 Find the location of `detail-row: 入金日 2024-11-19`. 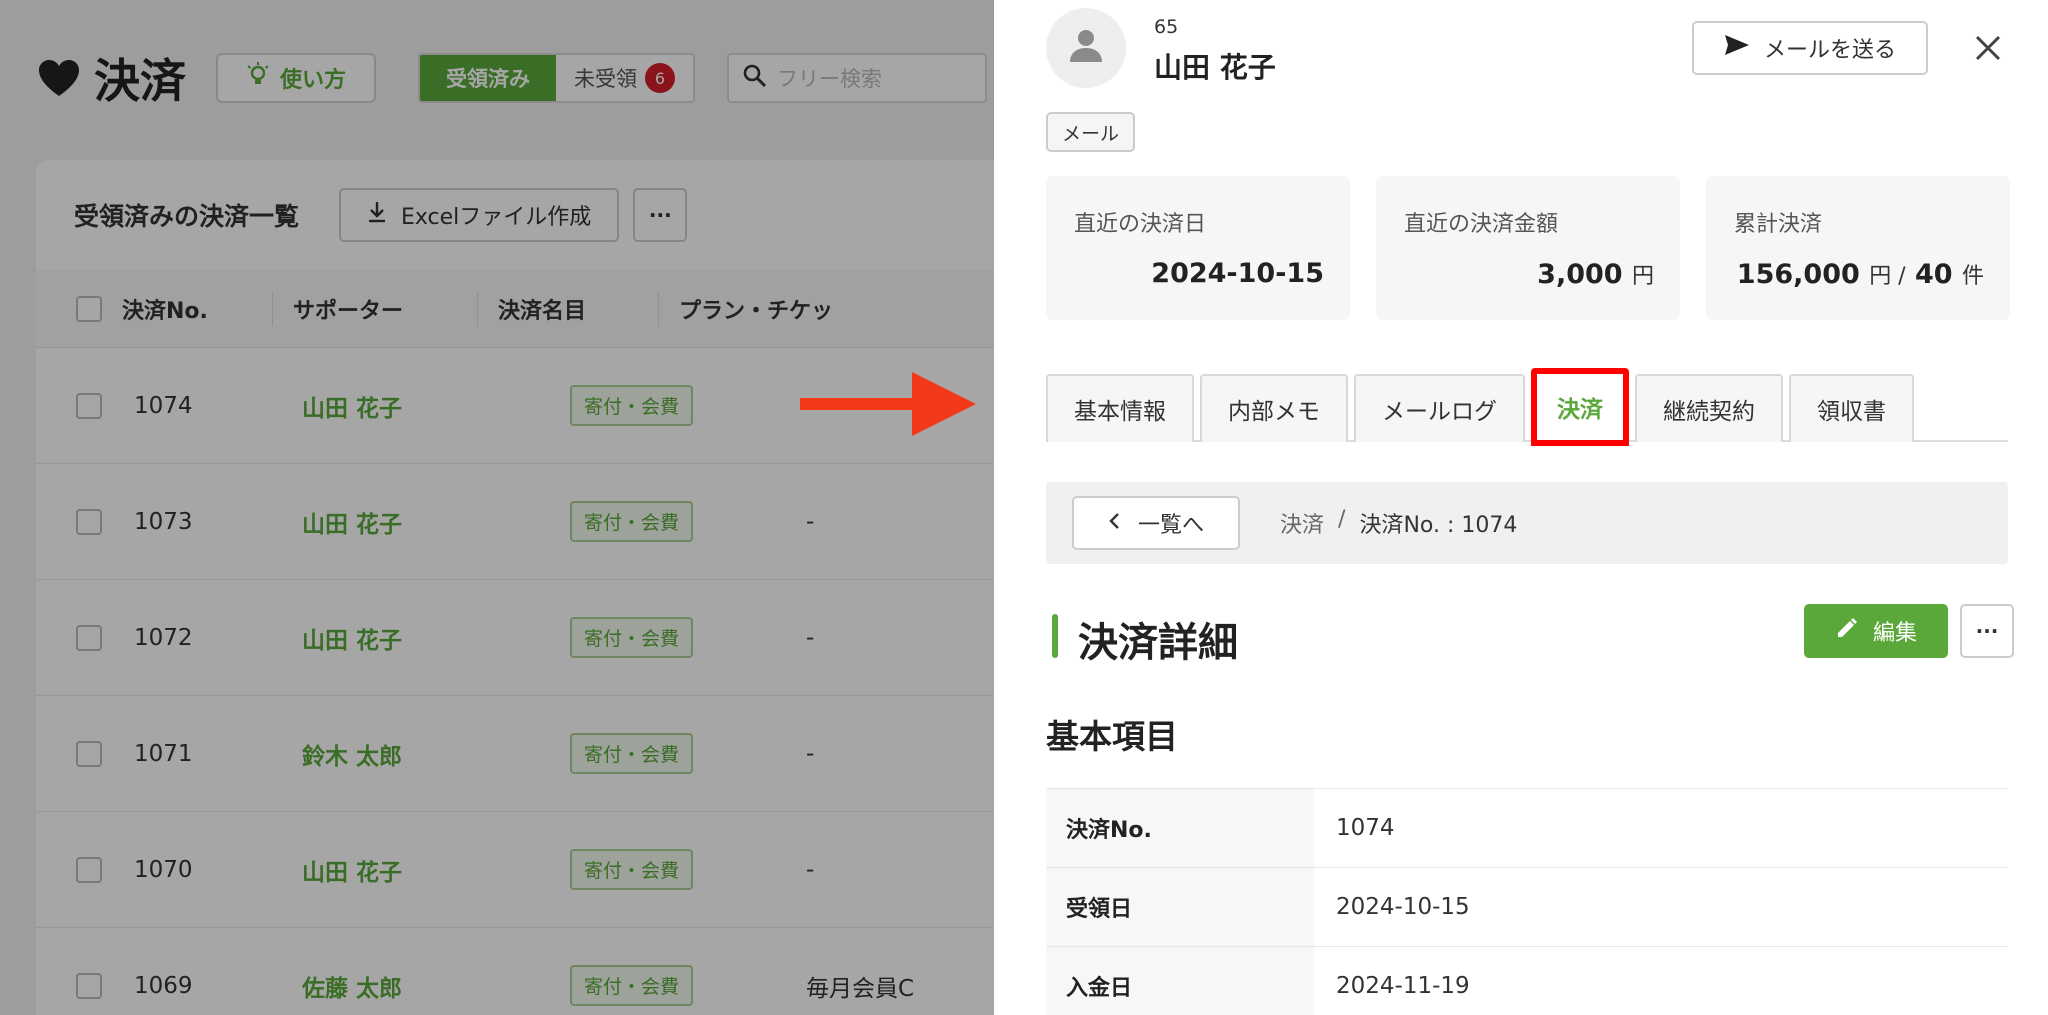

detail-row: 入金日 2024-11-19 is located at coordinates (1527, 981).